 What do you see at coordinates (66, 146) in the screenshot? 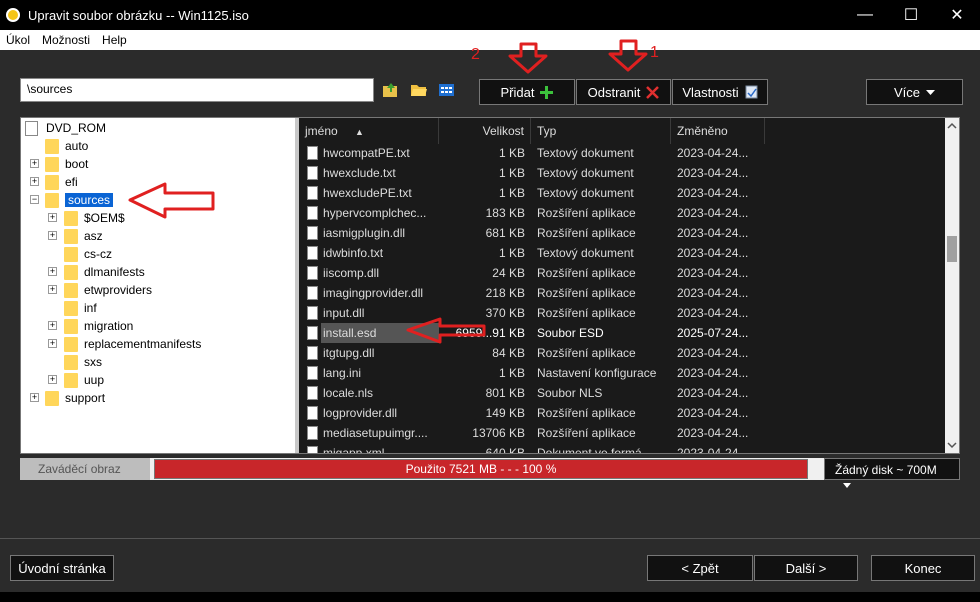
I see `tree-item-auto: auto` at bounding box center [66, 146].